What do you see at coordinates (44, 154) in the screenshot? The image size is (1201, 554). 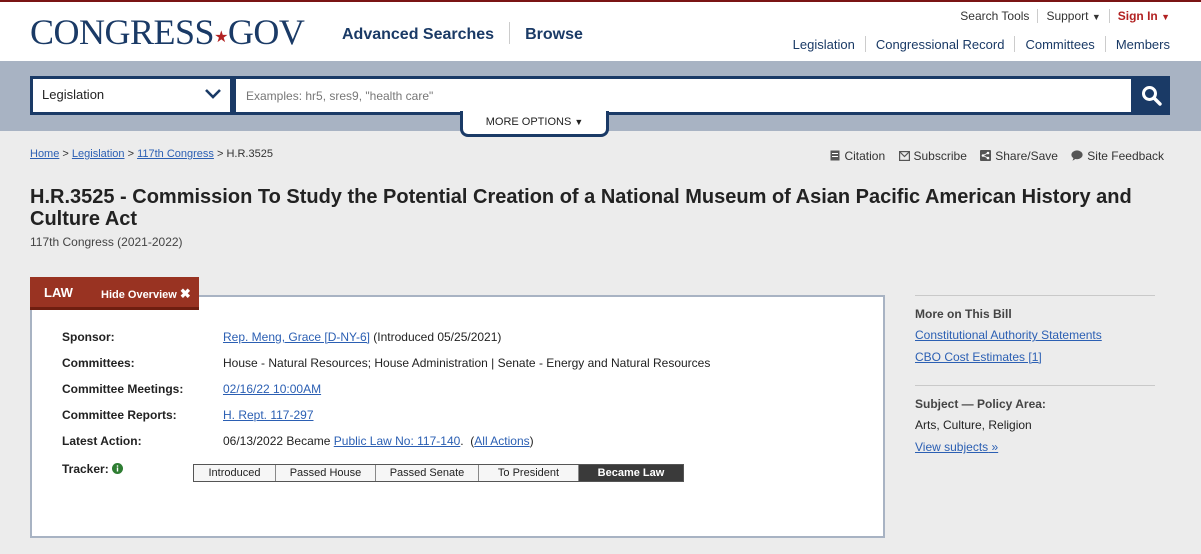 I see `breadcrumb-home: Home` at bounding box center [44, 154].